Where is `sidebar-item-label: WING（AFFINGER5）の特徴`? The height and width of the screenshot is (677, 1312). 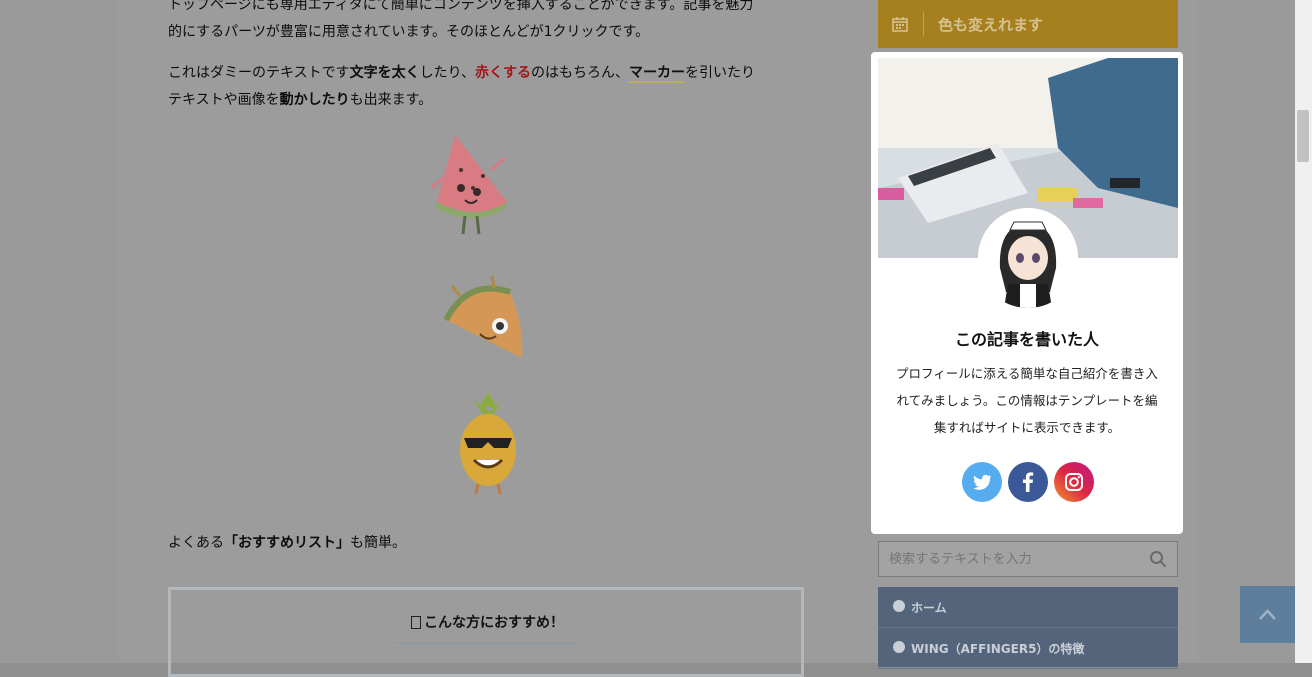 sidebar-item-label: WING（AFFINGER5）の特徴 is located at coordinates (998, 649).